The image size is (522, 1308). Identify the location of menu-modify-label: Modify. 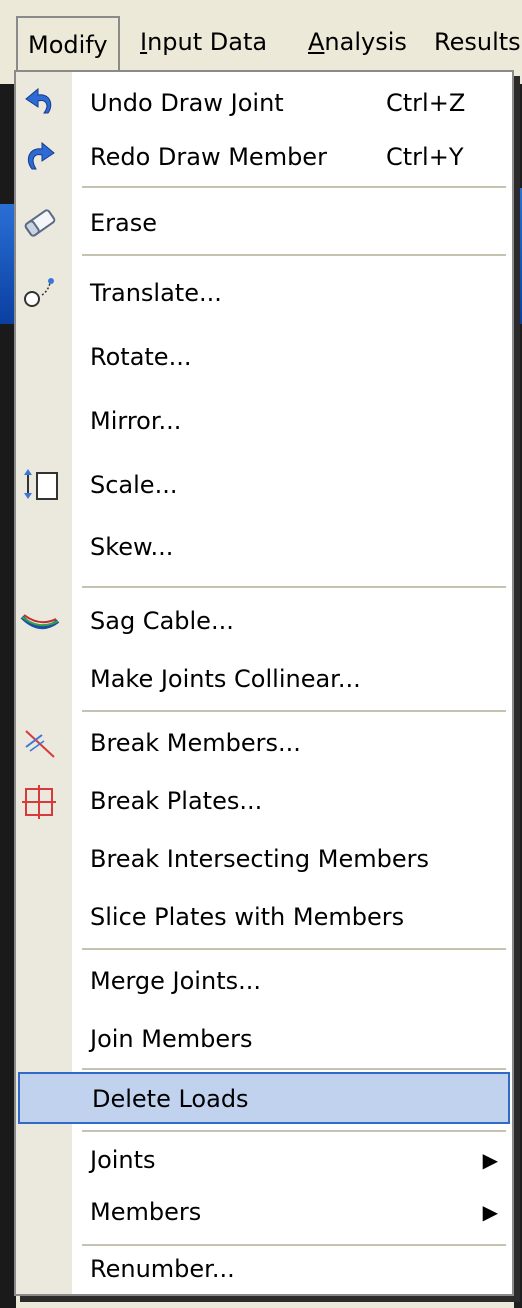
(68, 45).